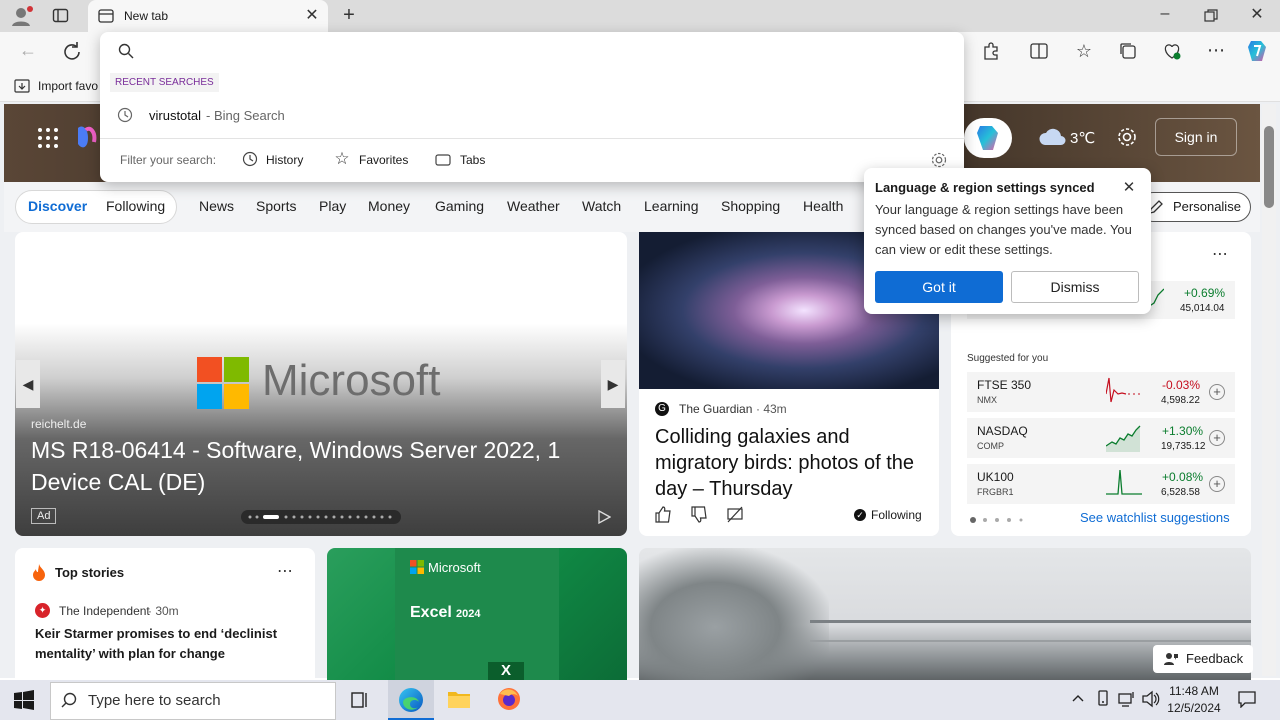 The width and height of the screenshot is (1280, 720). What do you see at coordinates (1165, 14) in the screenshot?
I see `minimize-button: –` at bounding box center [1165, 14].